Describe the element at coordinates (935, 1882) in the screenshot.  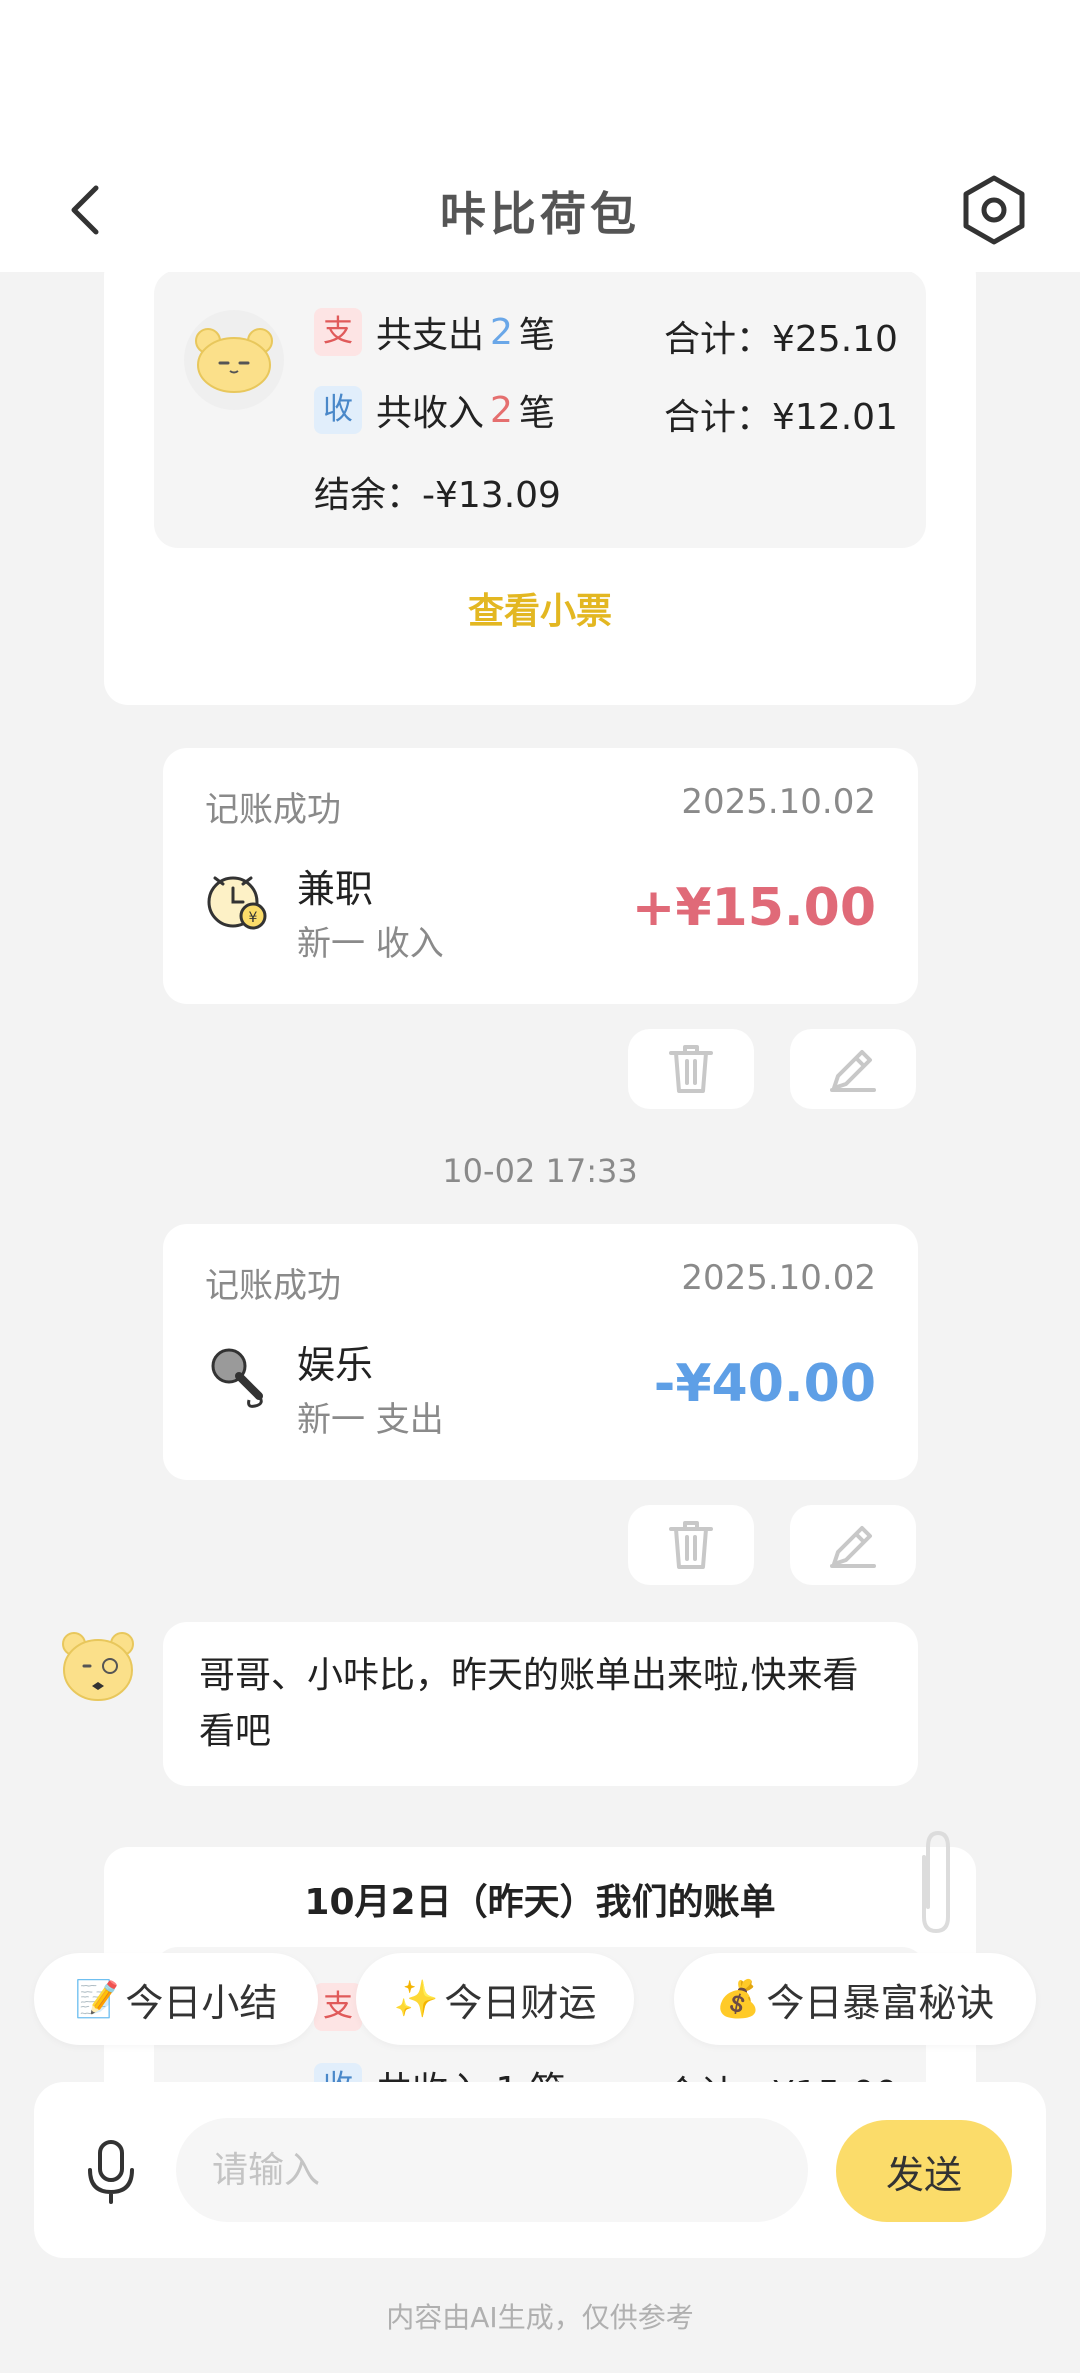
I see `paperclip-icon` at that location.